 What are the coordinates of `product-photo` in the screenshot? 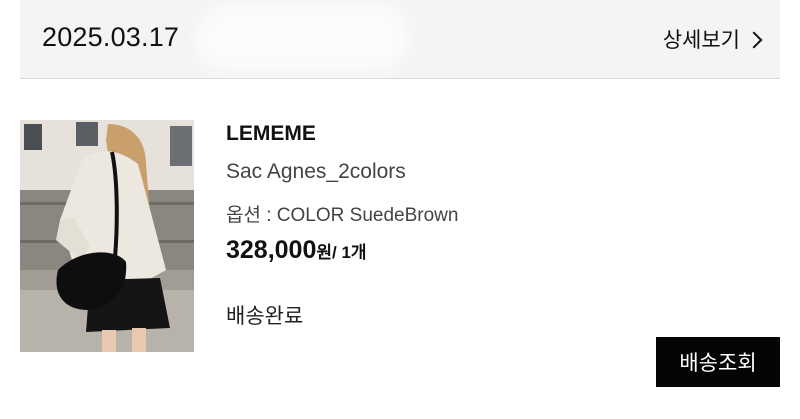 It's located at (107, 236).